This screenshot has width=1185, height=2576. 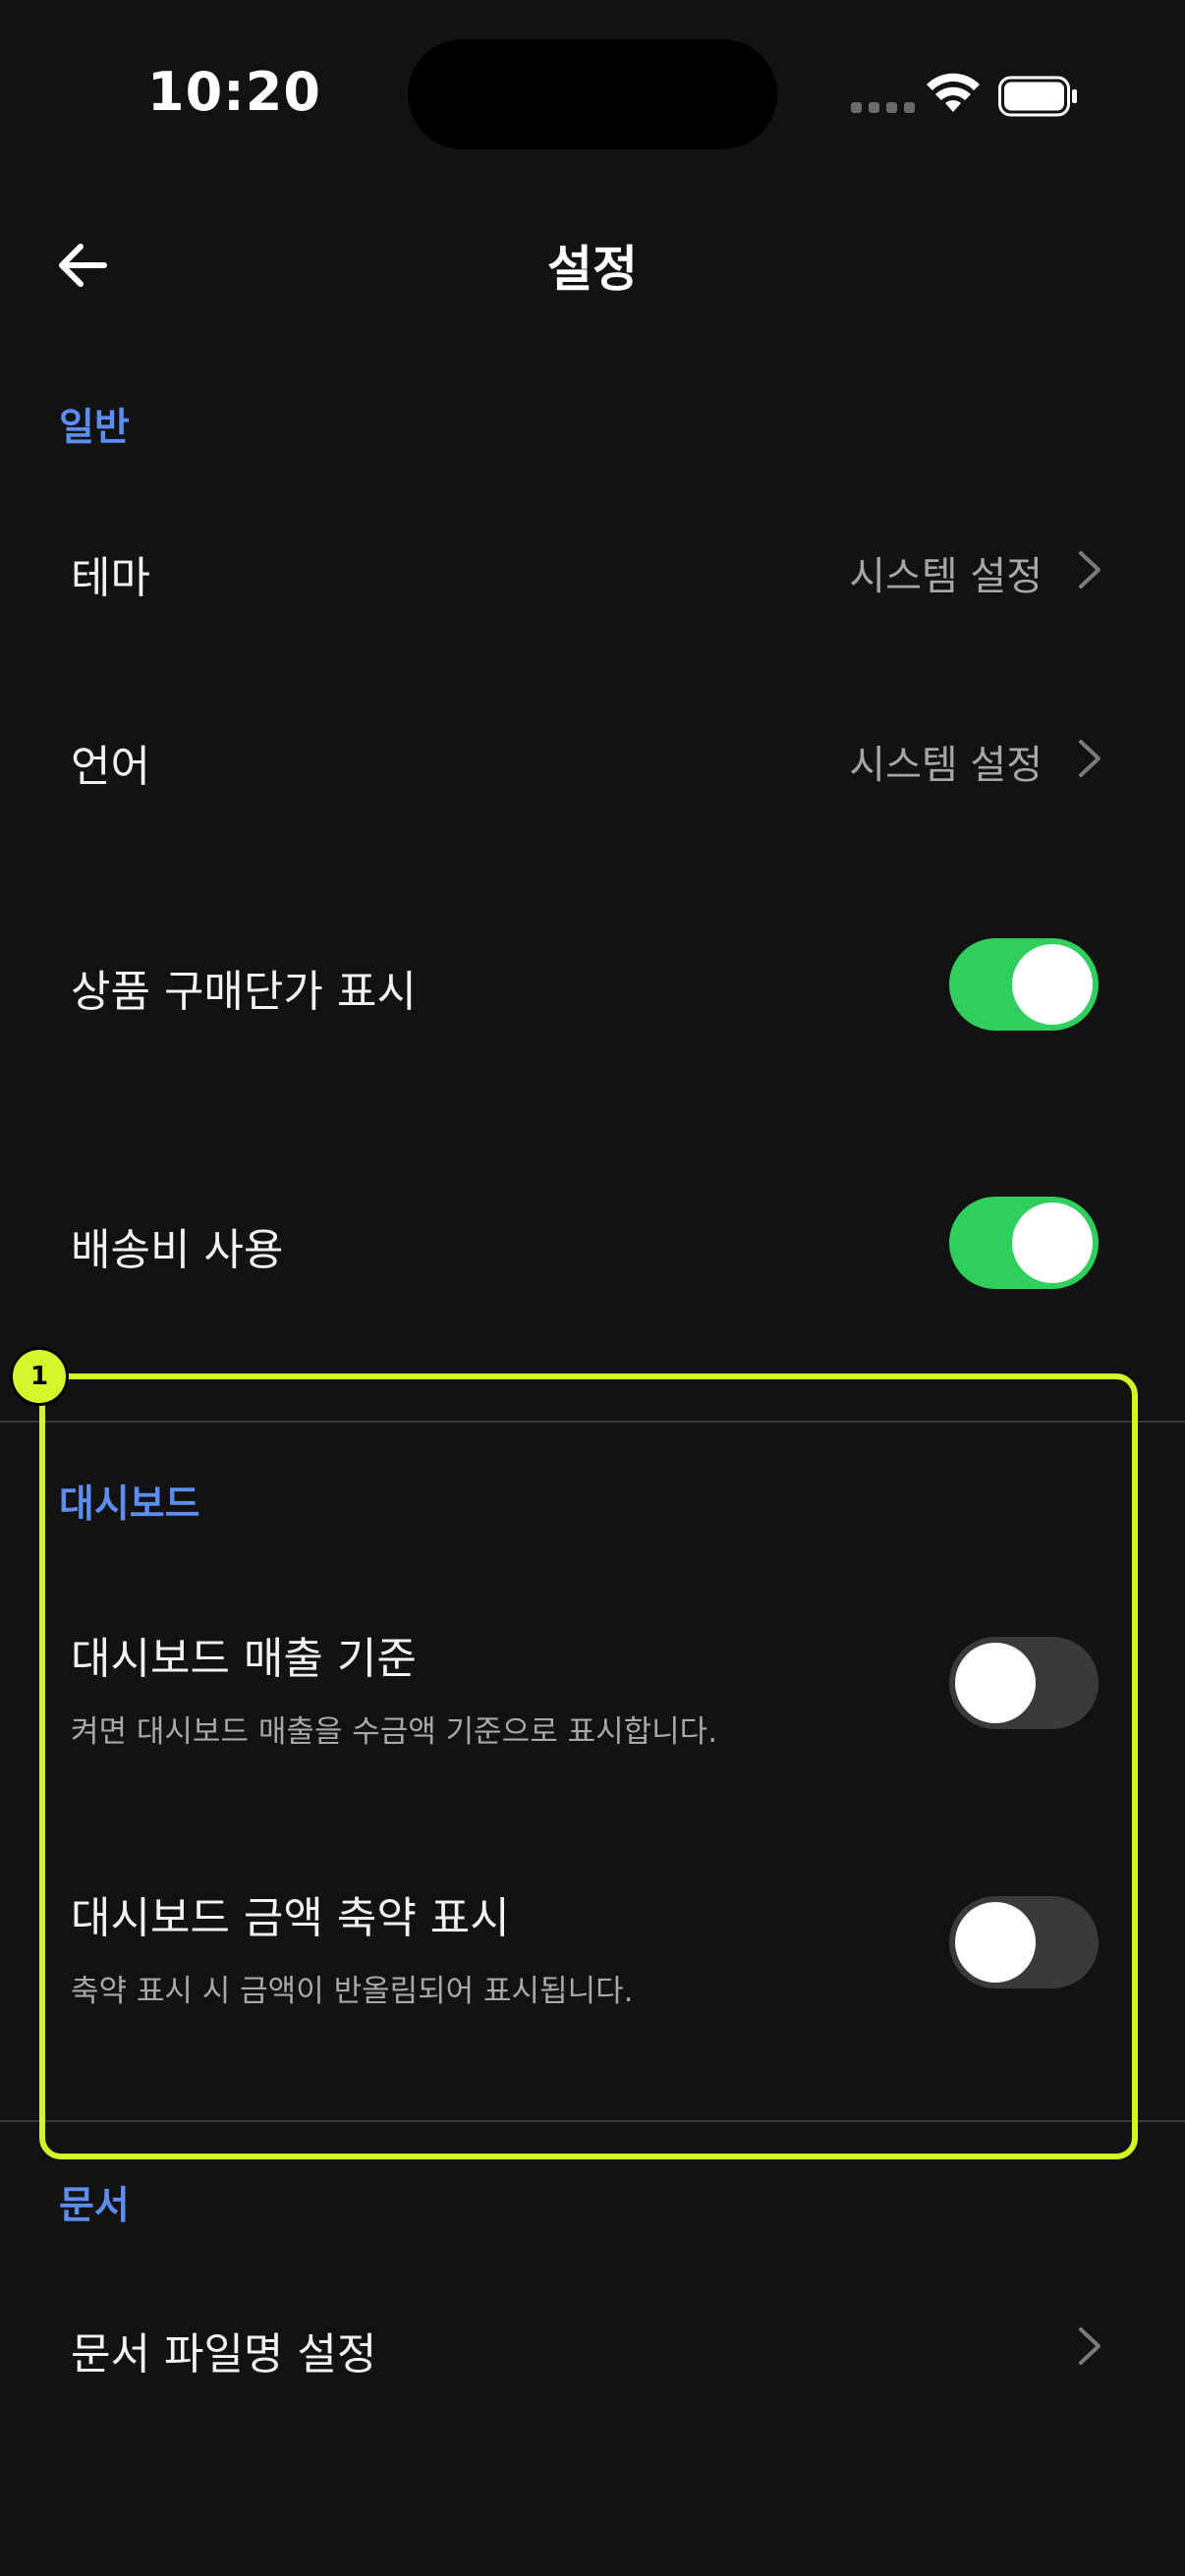 What do you see at coordinates (883, 107) in the screenshot?
I see `cellular-signal-icon` at bounding box center [883, 107].